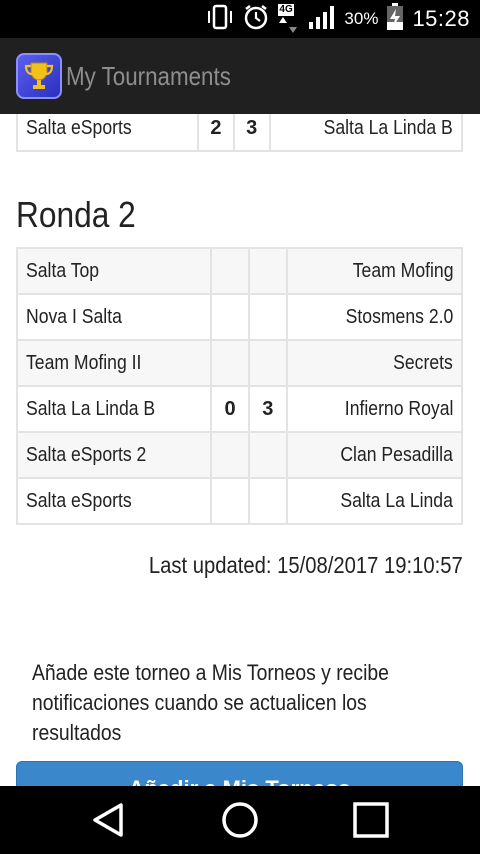 Image resolution: width=480 pixels, height=854 pixels. What do you see at coordinates (114, 409) in the screenshot?
I see `home-team: Salta La Linda B` at bounding box center [114, 409].